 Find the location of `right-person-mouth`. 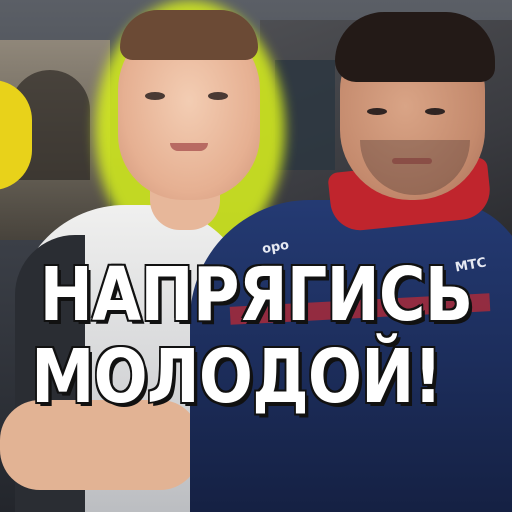

right-person-mouth is located at coordinates (412, 161).